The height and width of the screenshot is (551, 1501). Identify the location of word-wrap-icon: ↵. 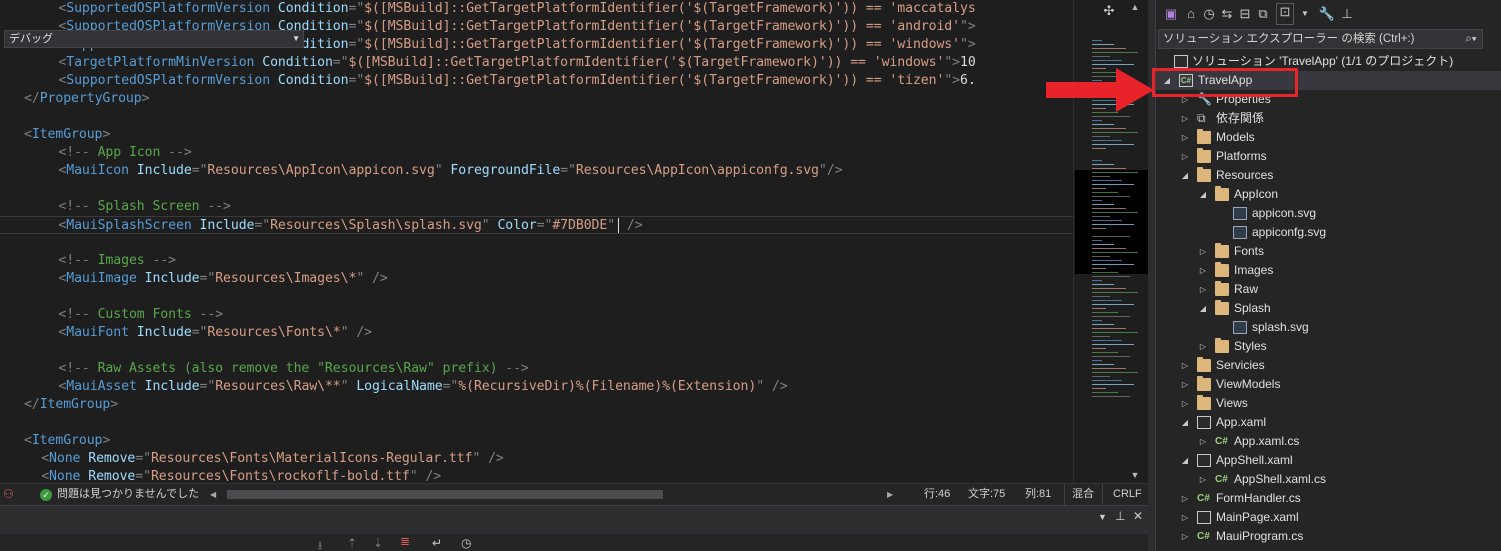
(437, 543).